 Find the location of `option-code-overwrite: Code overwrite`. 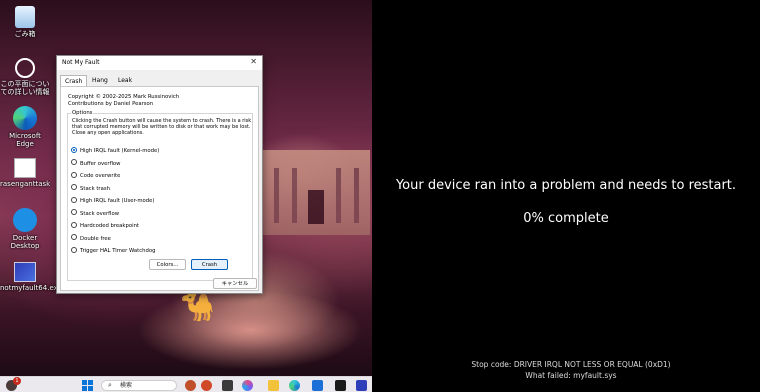

option-code-overwrite: Code overwrite is located at coordinates (96, 175).